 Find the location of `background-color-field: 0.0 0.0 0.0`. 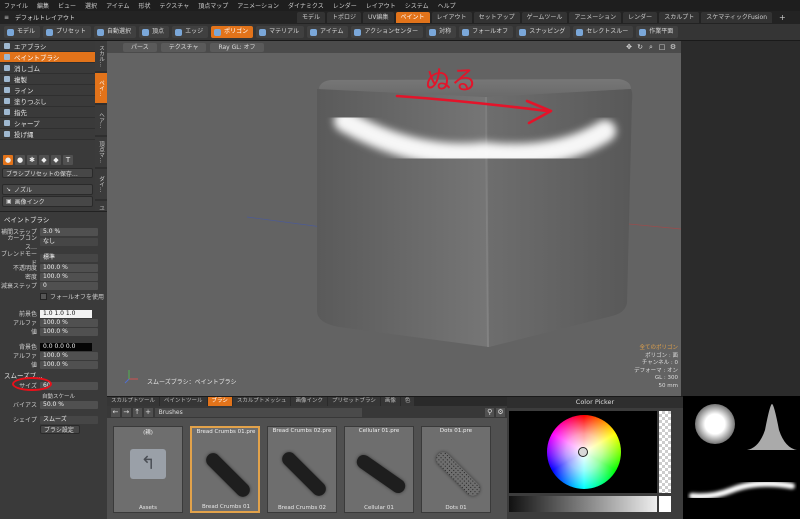

background-color-field: 0.0 0.0 0.0 is located at coordinates (66, 346).